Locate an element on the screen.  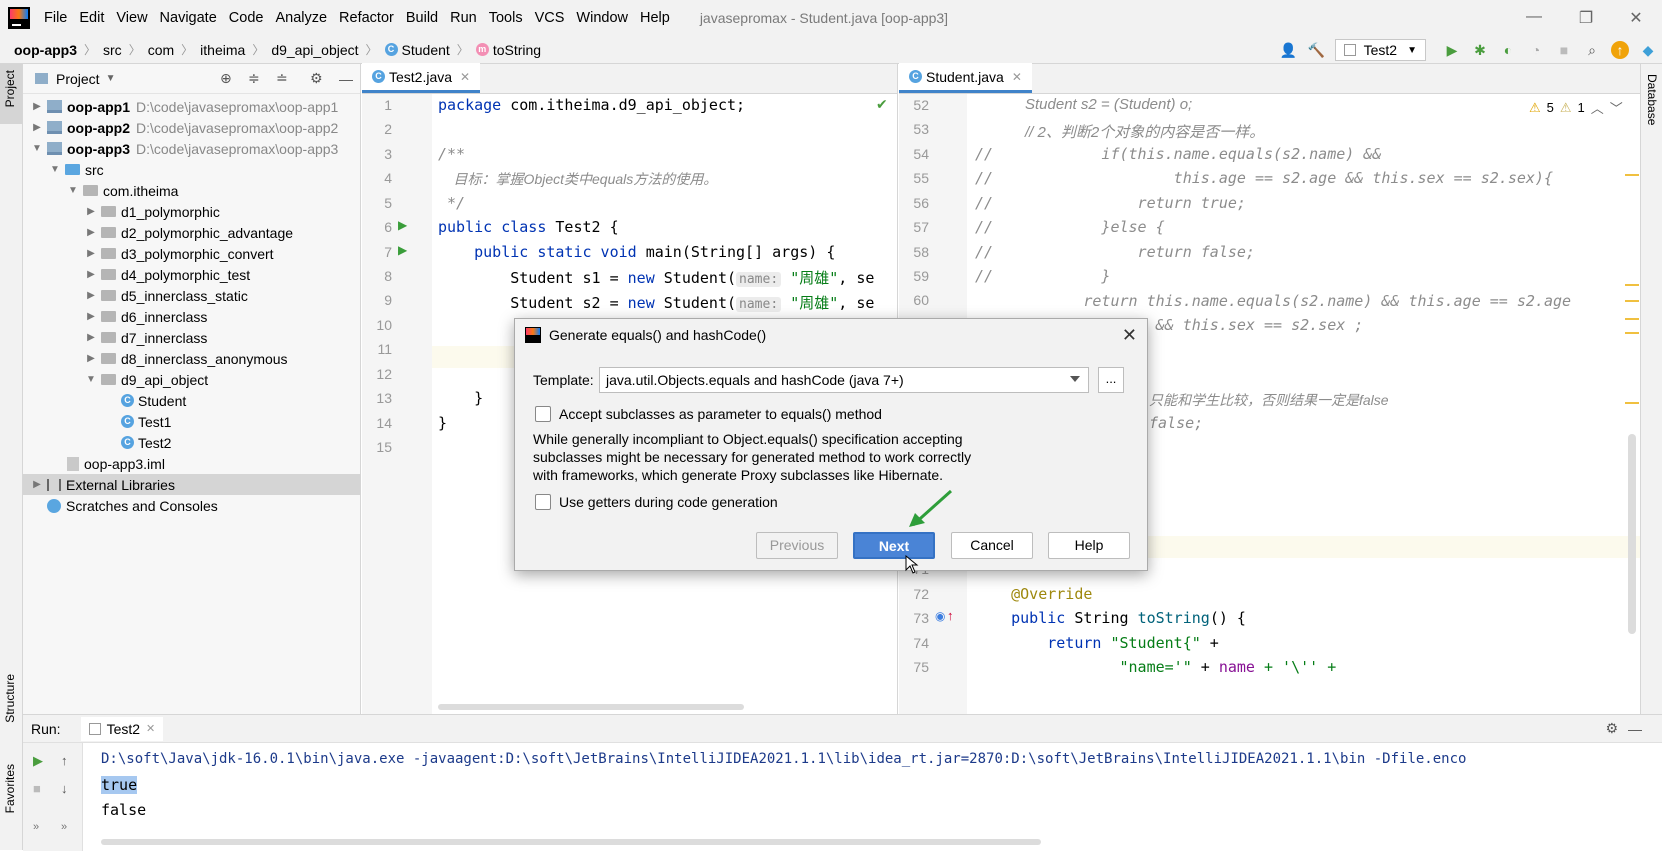
menu-code: Code is located at coordinates (246, 18).